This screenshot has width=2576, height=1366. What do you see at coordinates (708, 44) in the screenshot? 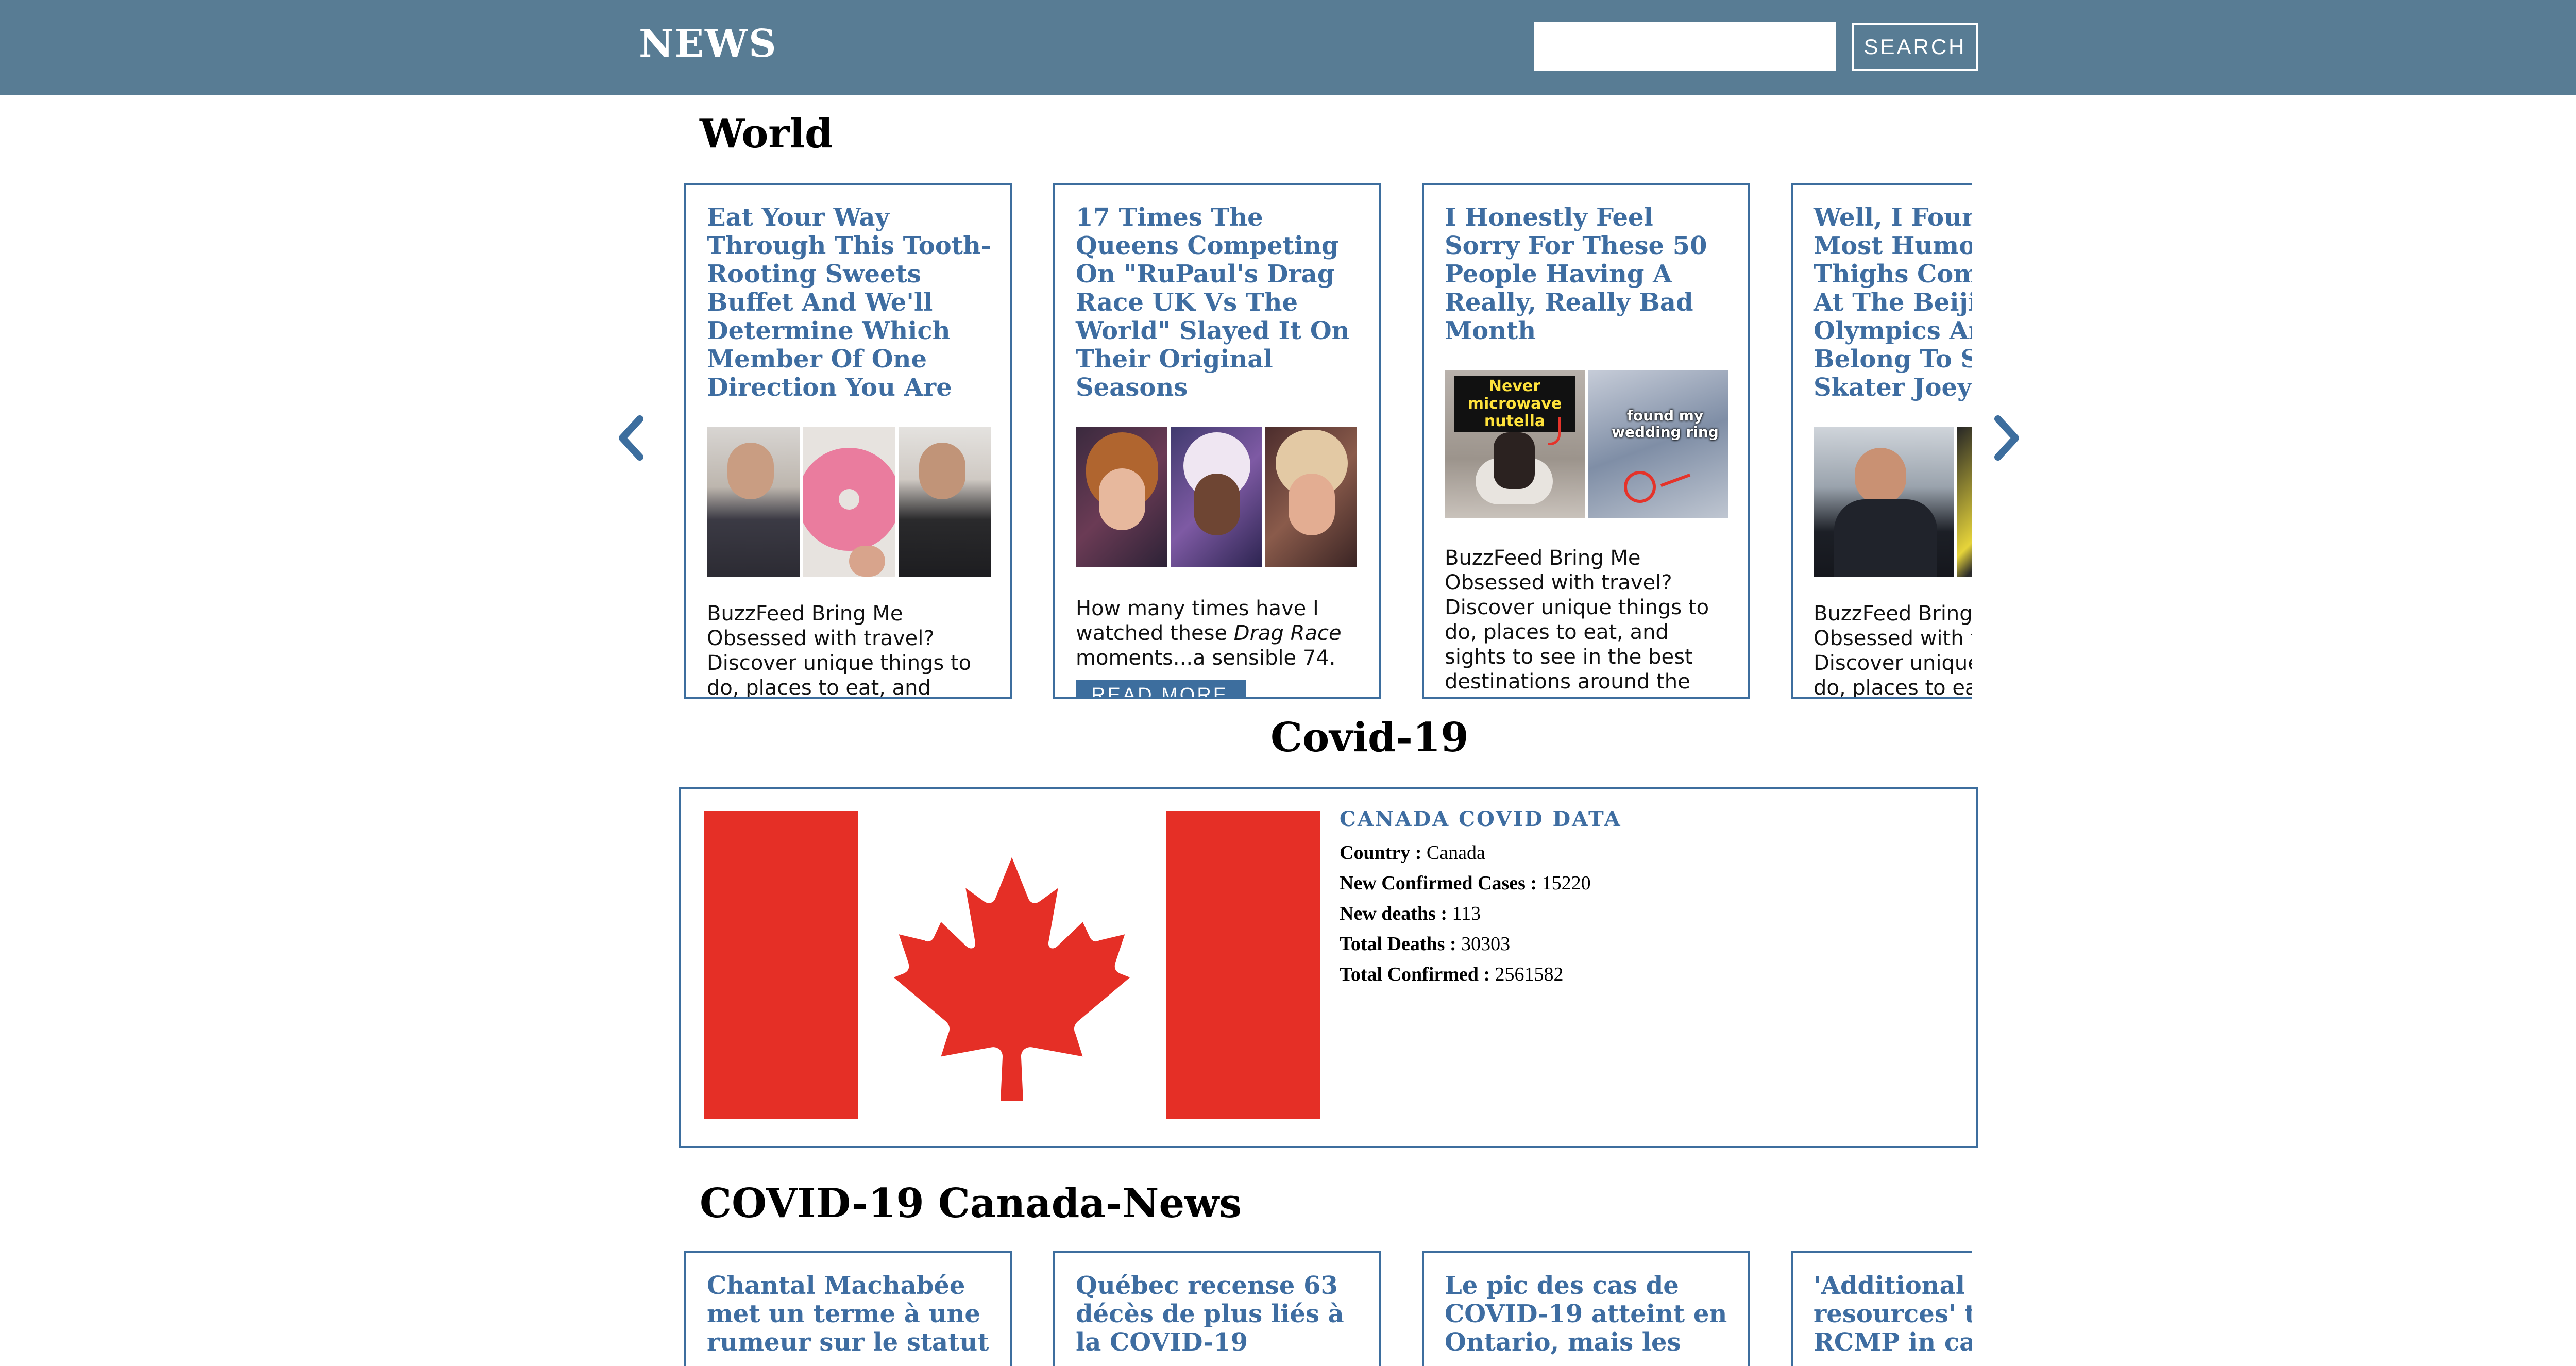
I see `site-logo: NEWS` at bounding box center [708, 44].